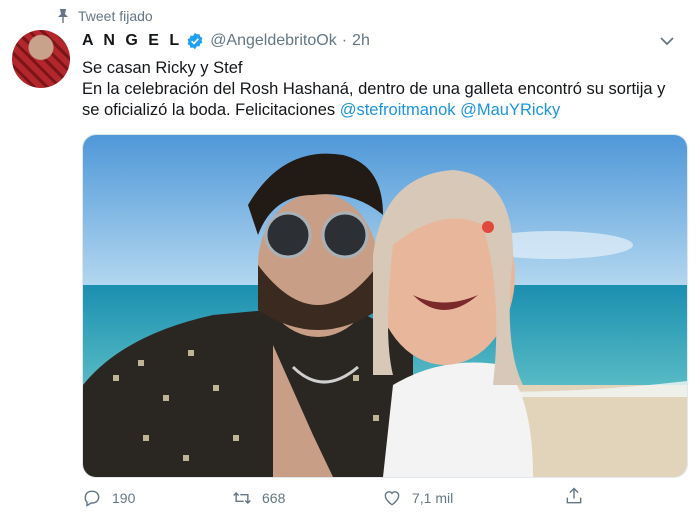  Describe the element at coordinates (632, 496) in the screenshot. I see `share-button` at that location.